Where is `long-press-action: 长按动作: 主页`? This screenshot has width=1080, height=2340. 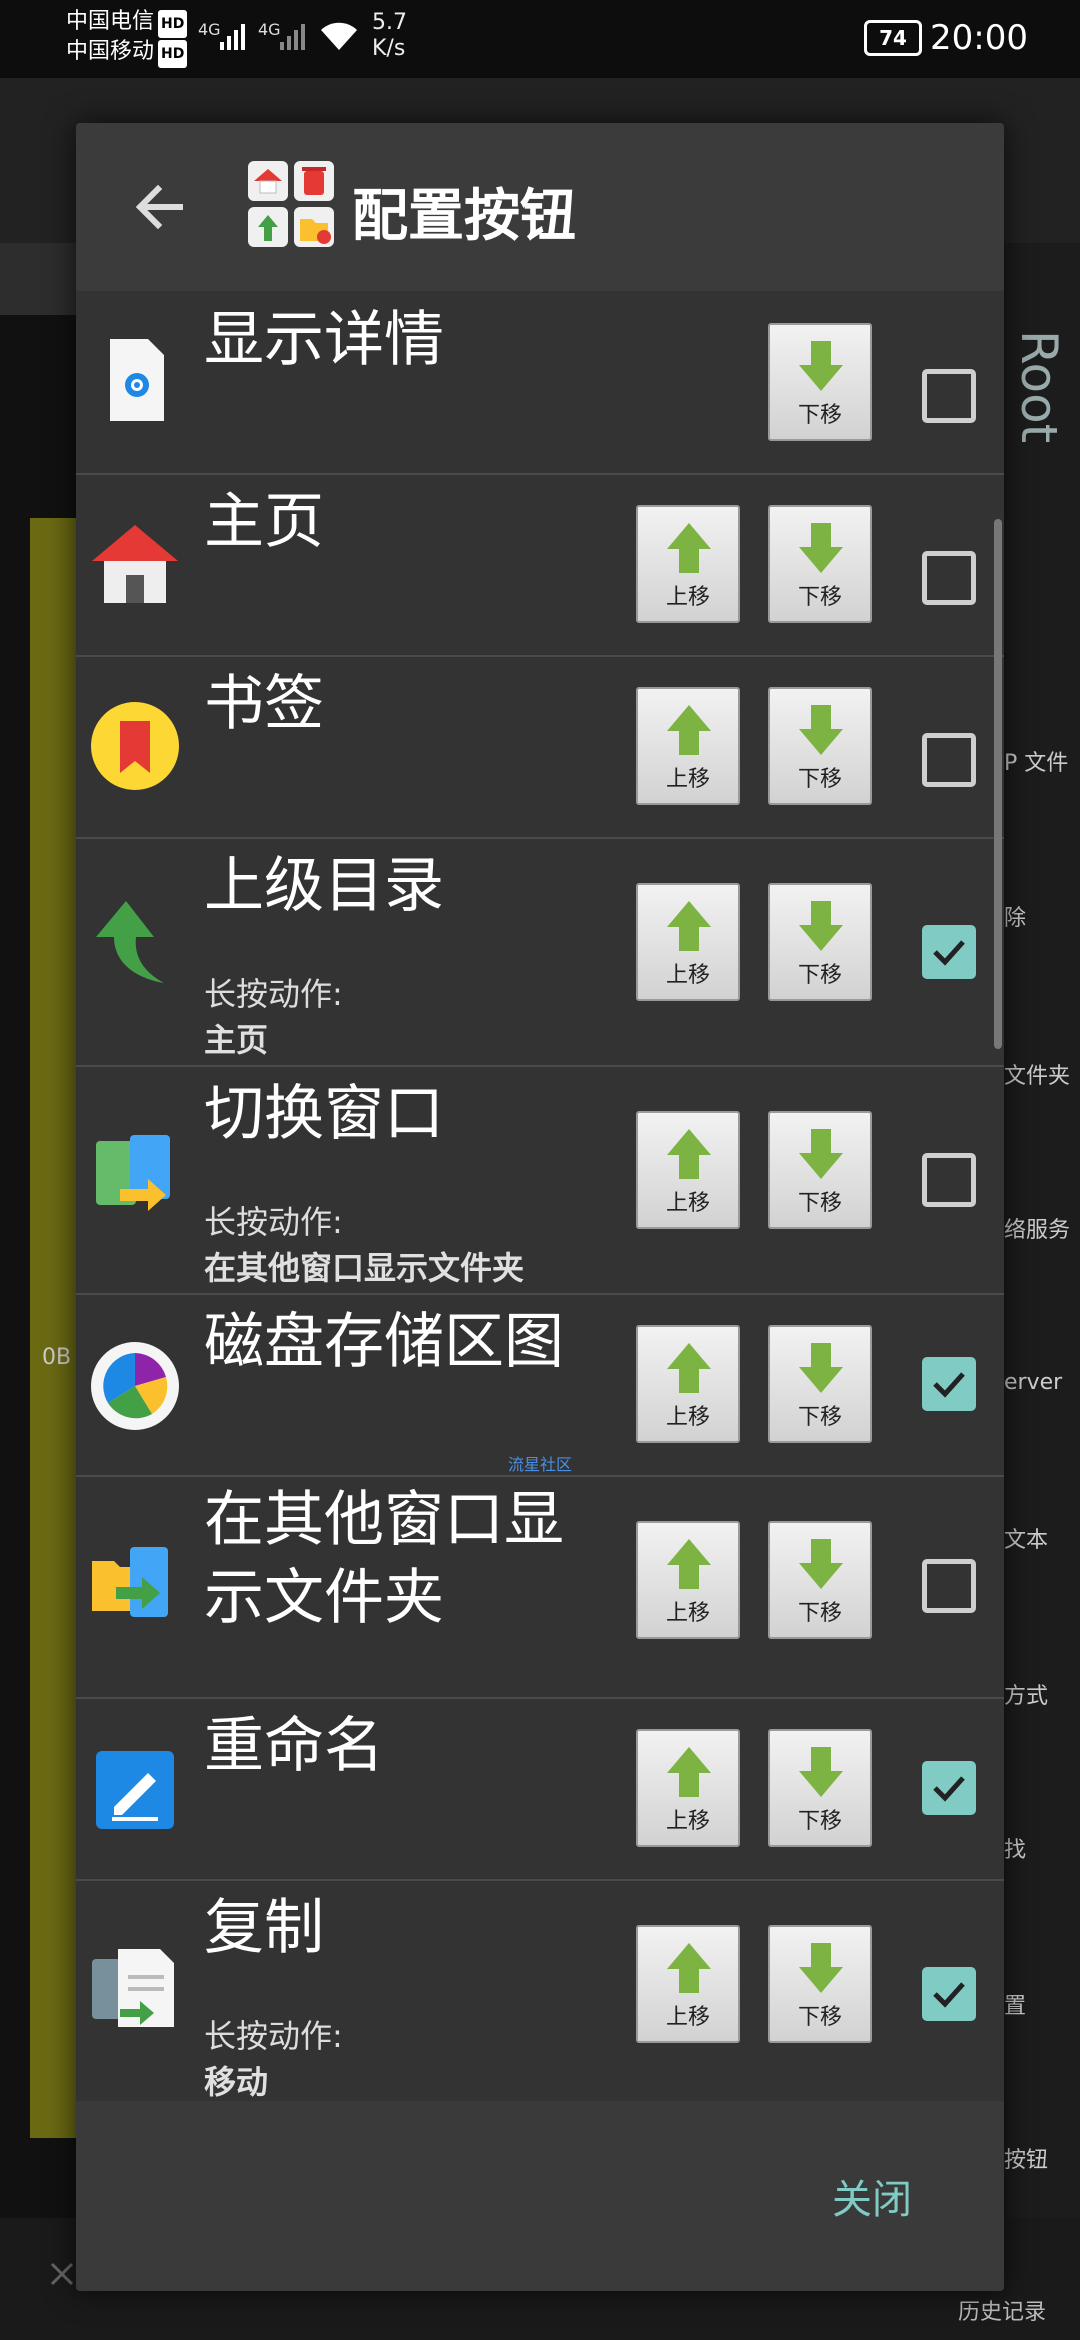
long-press-action: 长按动作: 主页 is located at coordinates (273, 1017).